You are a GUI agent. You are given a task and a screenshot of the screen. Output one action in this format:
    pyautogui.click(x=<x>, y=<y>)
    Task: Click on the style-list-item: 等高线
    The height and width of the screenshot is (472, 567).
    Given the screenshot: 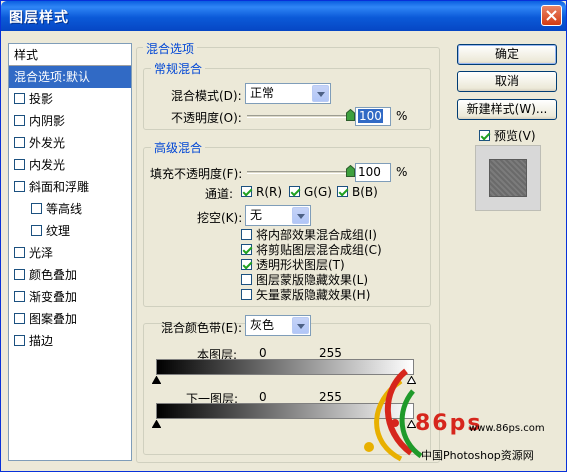 What is the action you would take?
    pyautogui.click(x=70, y=209)
    